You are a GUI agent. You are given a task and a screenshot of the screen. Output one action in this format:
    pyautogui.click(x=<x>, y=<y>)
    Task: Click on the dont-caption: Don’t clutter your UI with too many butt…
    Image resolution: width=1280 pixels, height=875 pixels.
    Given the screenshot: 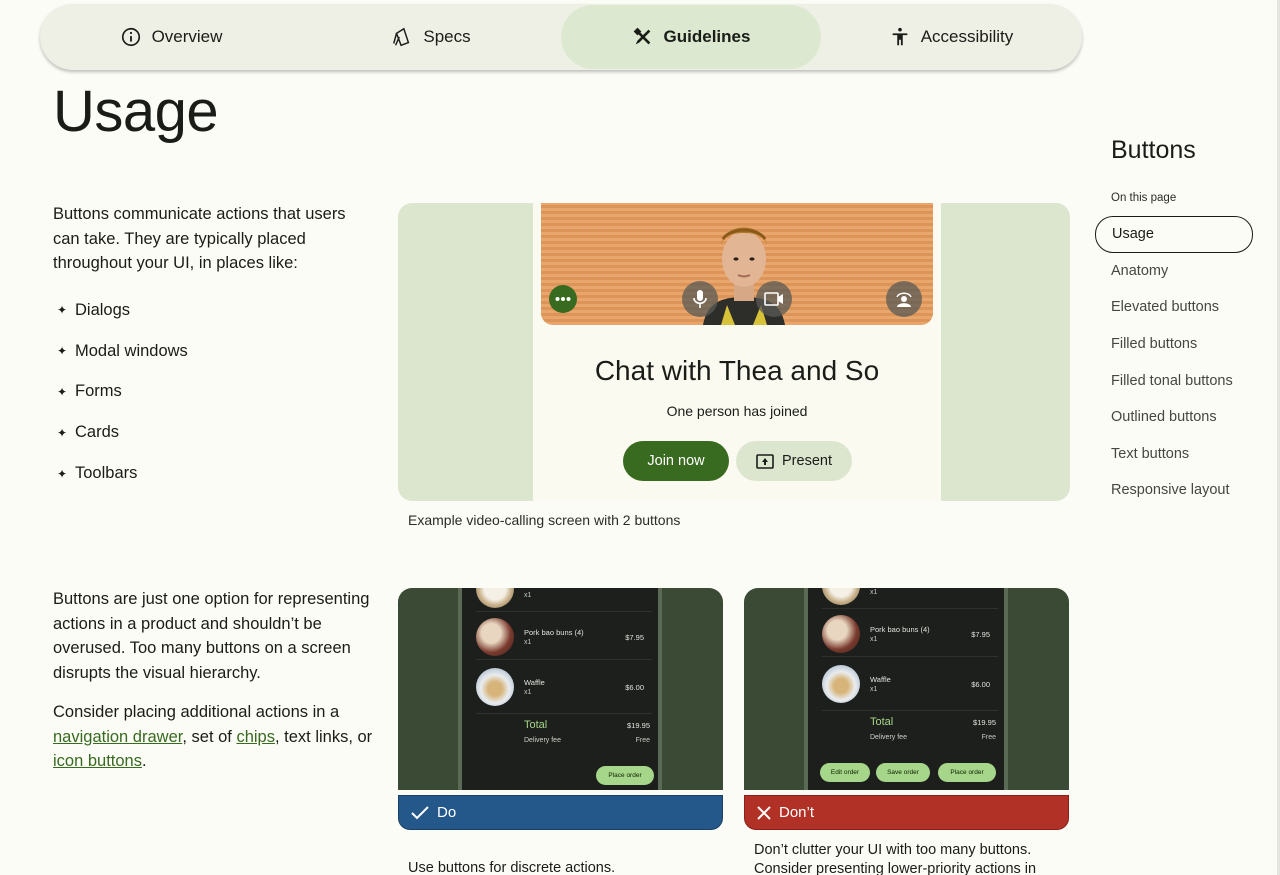 What is the action you would take?
    pyautogui.click(x=895, y=858)
    